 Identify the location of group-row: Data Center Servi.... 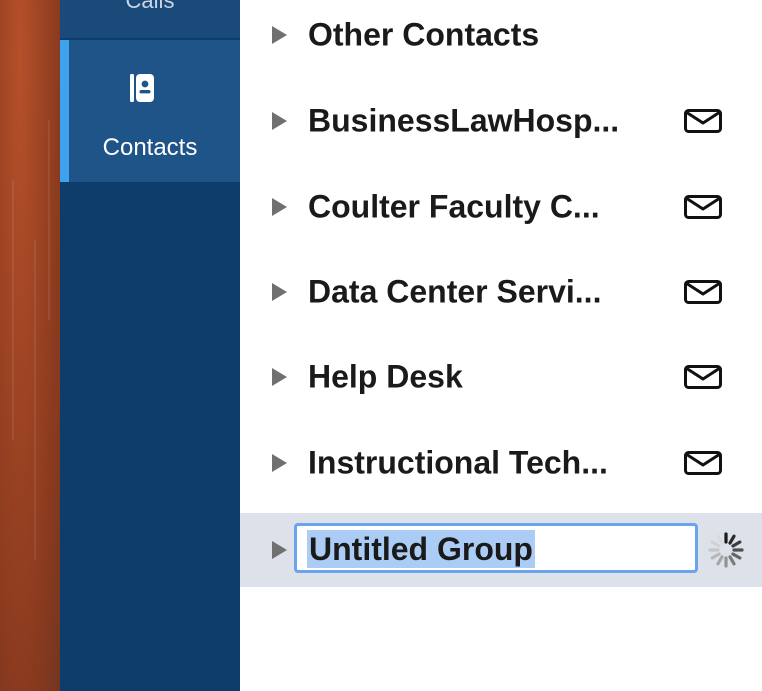
(501, 292).